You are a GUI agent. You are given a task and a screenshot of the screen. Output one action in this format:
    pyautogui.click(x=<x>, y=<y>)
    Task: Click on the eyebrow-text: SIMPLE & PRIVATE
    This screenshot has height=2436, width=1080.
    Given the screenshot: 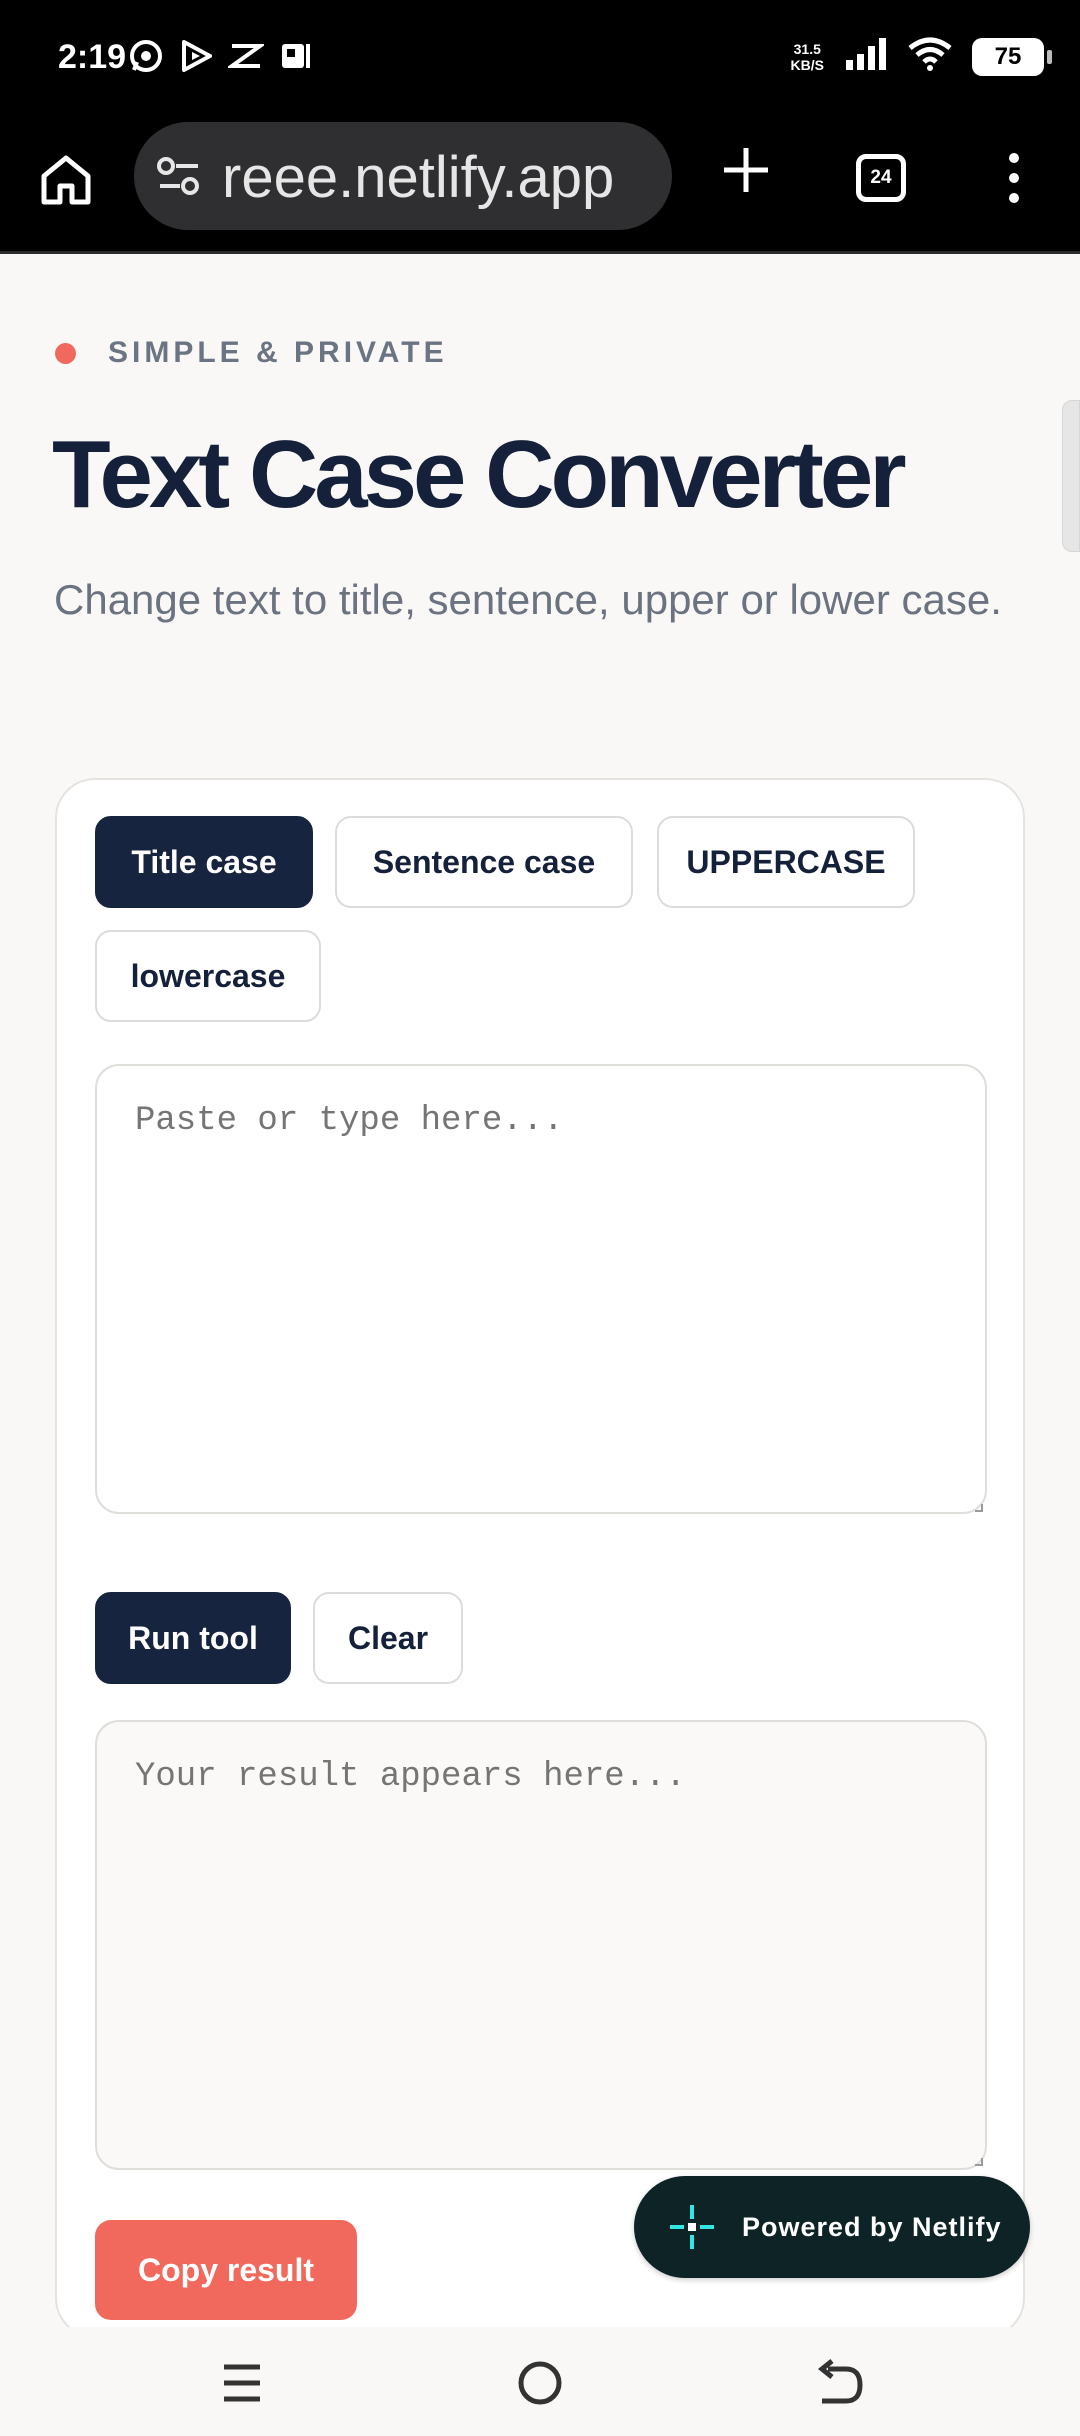 What is the action you would take?
    pyautogui.click(x=278, y=352)
    